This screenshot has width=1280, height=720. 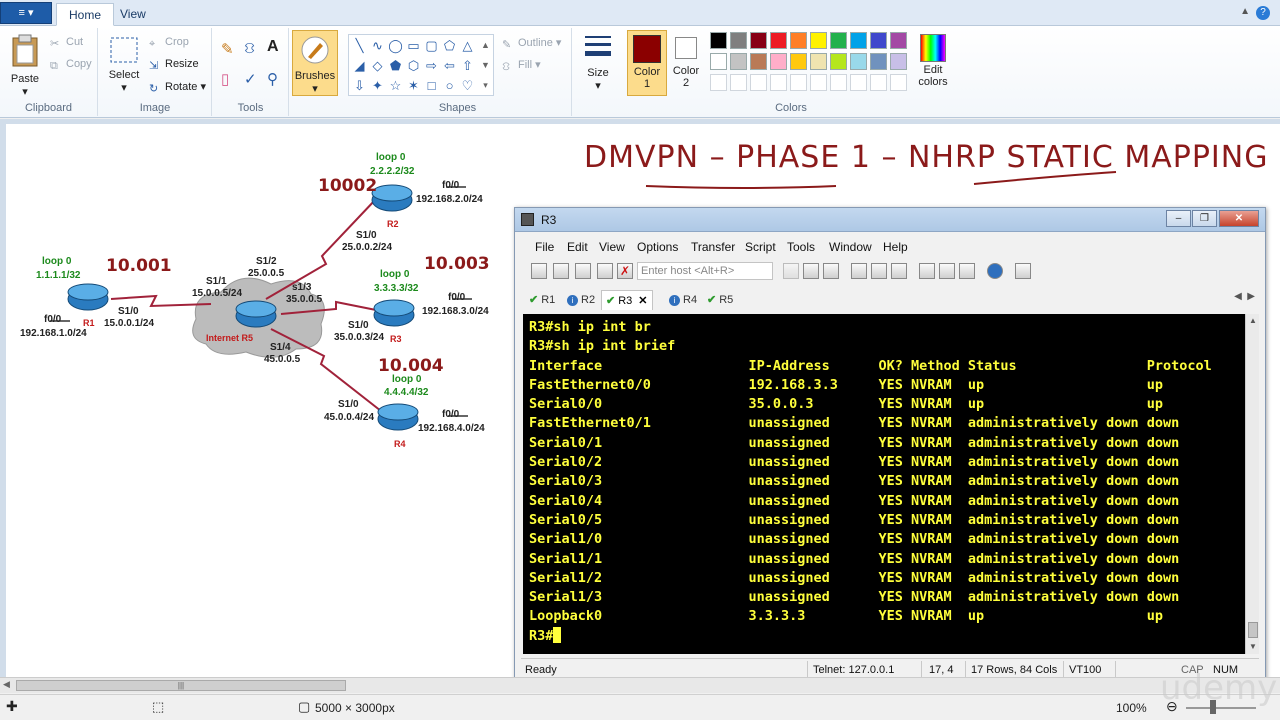 What do you see at coordinates (760, 247) in the screenshot?
I see `menu-script: Script` at bounding box center [760, 247].